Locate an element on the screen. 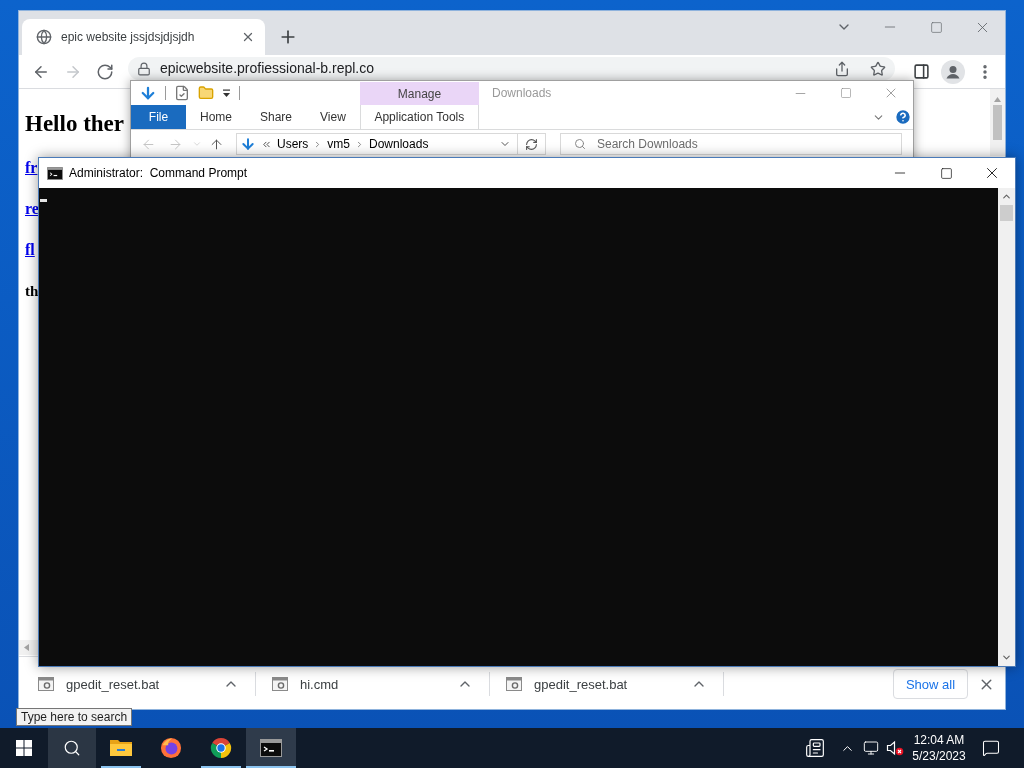  ribbon-tab: View is located at coordinates (333, 117).